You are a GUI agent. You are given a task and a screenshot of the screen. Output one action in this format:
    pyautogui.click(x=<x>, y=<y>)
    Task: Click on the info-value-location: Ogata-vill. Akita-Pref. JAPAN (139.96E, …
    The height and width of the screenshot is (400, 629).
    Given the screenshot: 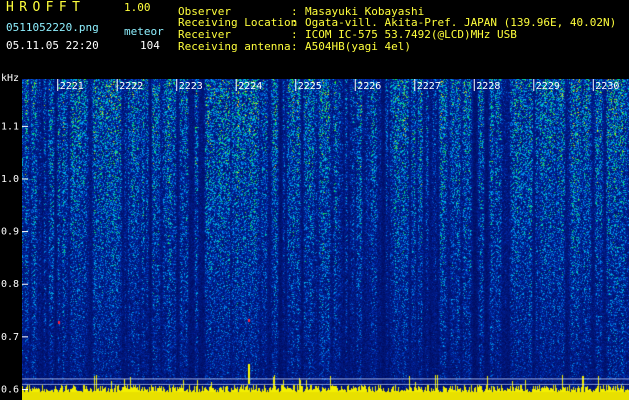 What is the action you would take?
    pyautogui.click(x=461, y=22)
    